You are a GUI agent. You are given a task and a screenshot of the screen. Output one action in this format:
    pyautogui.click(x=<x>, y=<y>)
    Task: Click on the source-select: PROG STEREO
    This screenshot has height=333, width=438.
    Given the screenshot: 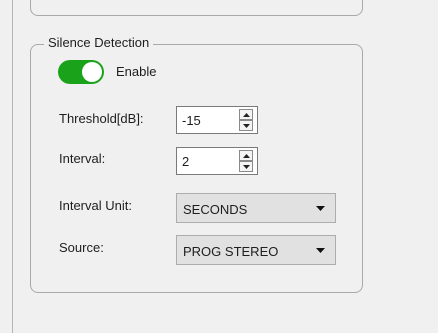 What is the action you would take?
    pyautogui.click(x=256, y=250)
    